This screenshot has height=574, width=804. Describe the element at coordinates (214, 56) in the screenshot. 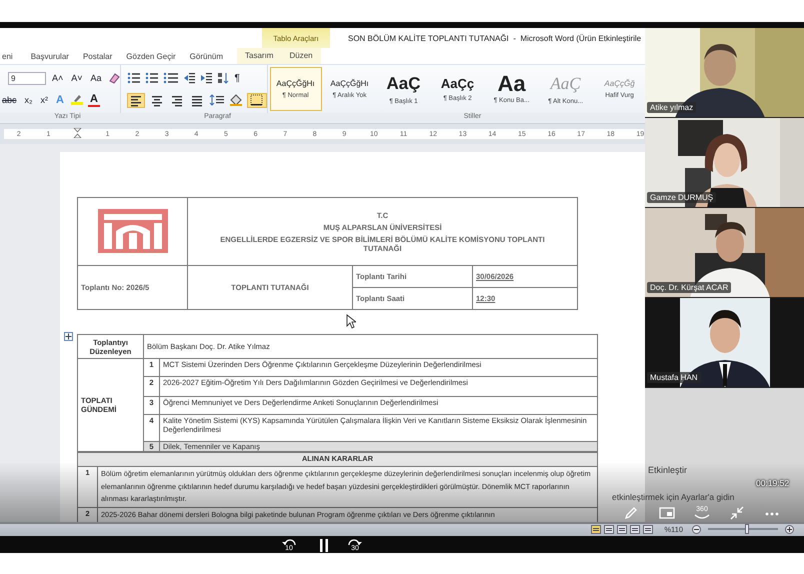

I see `ribbon-tab: Görünüm` at that location.